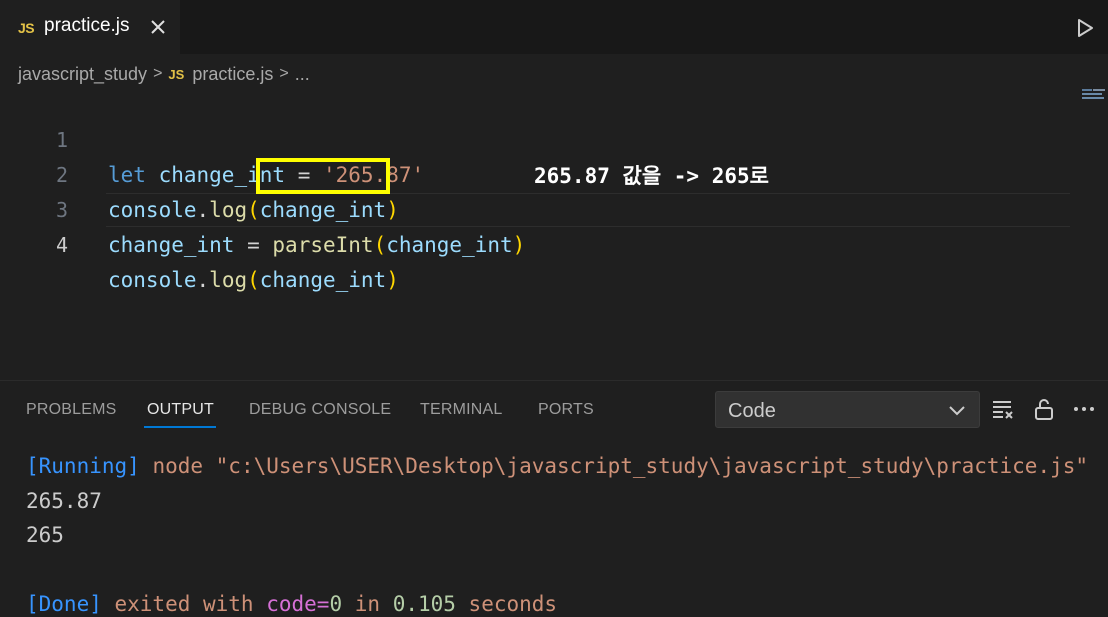  Describe the element at coordinates (752, 411) in the screenshot. I see `output-channel-value: Code` at that location.